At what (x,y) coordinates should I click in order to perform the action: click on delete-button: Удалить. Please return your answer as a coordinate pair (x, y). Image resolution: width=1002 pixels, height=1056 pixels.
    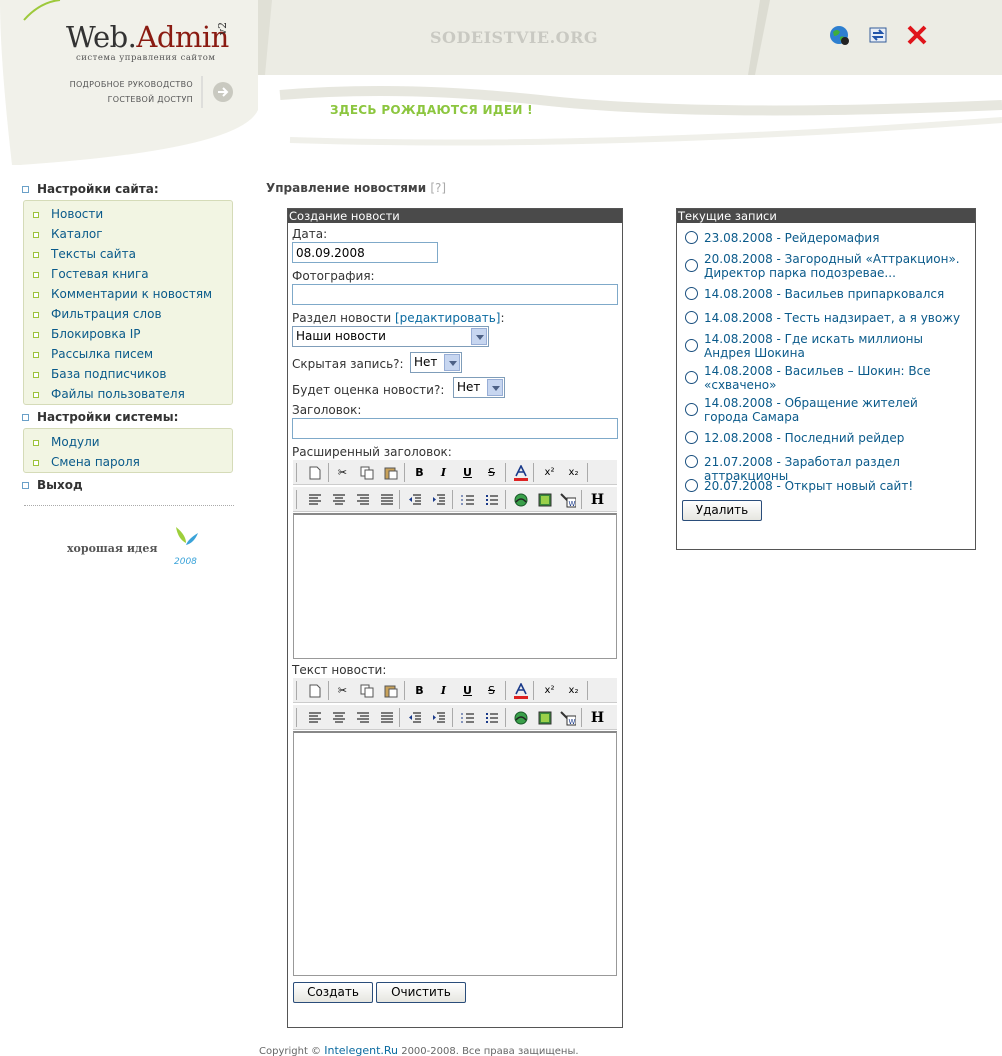
    Looking at the image, I should click on (722, 510).